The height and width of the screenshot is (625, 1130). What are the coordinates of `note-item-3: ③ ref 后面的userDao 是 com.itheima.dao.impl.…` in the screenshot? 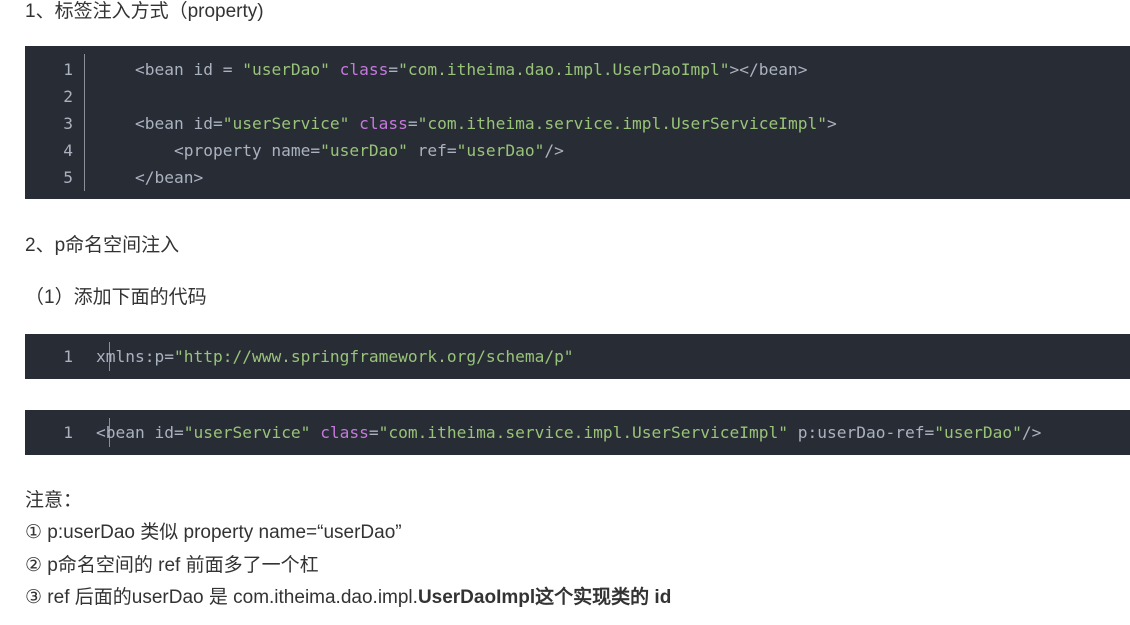 It's located at (348, 598).